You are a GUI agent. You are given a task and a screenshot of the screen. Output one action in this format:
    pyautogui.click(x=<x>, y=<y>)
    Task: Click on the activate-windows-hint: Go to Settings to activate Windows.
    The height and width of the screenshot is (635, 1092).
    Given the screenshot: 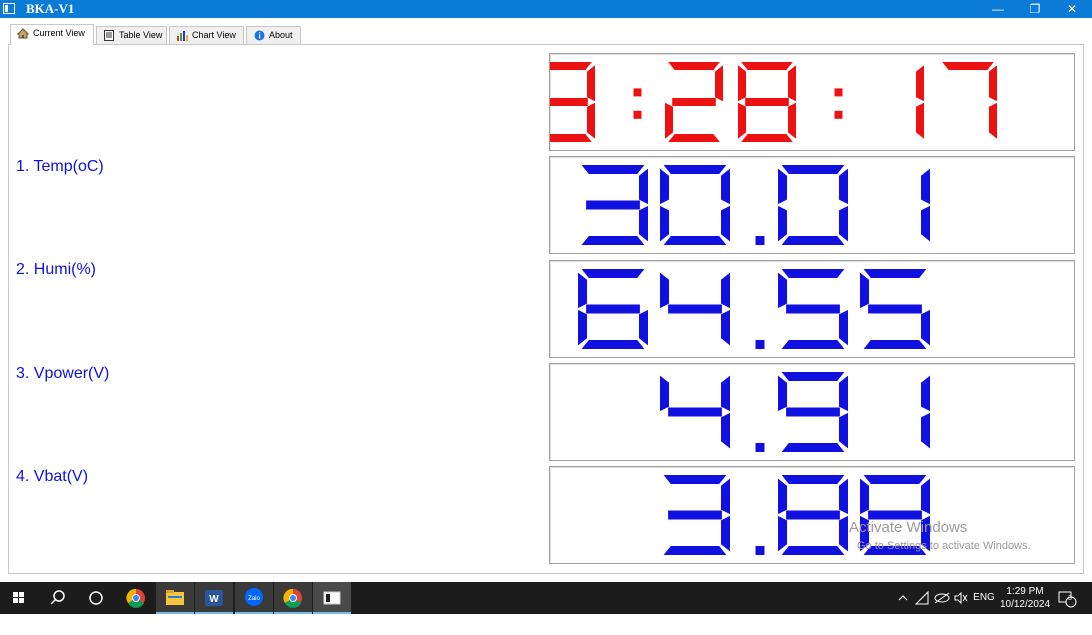 What is the action you would take?
    pyautogui.click(x=944, y=546)
    